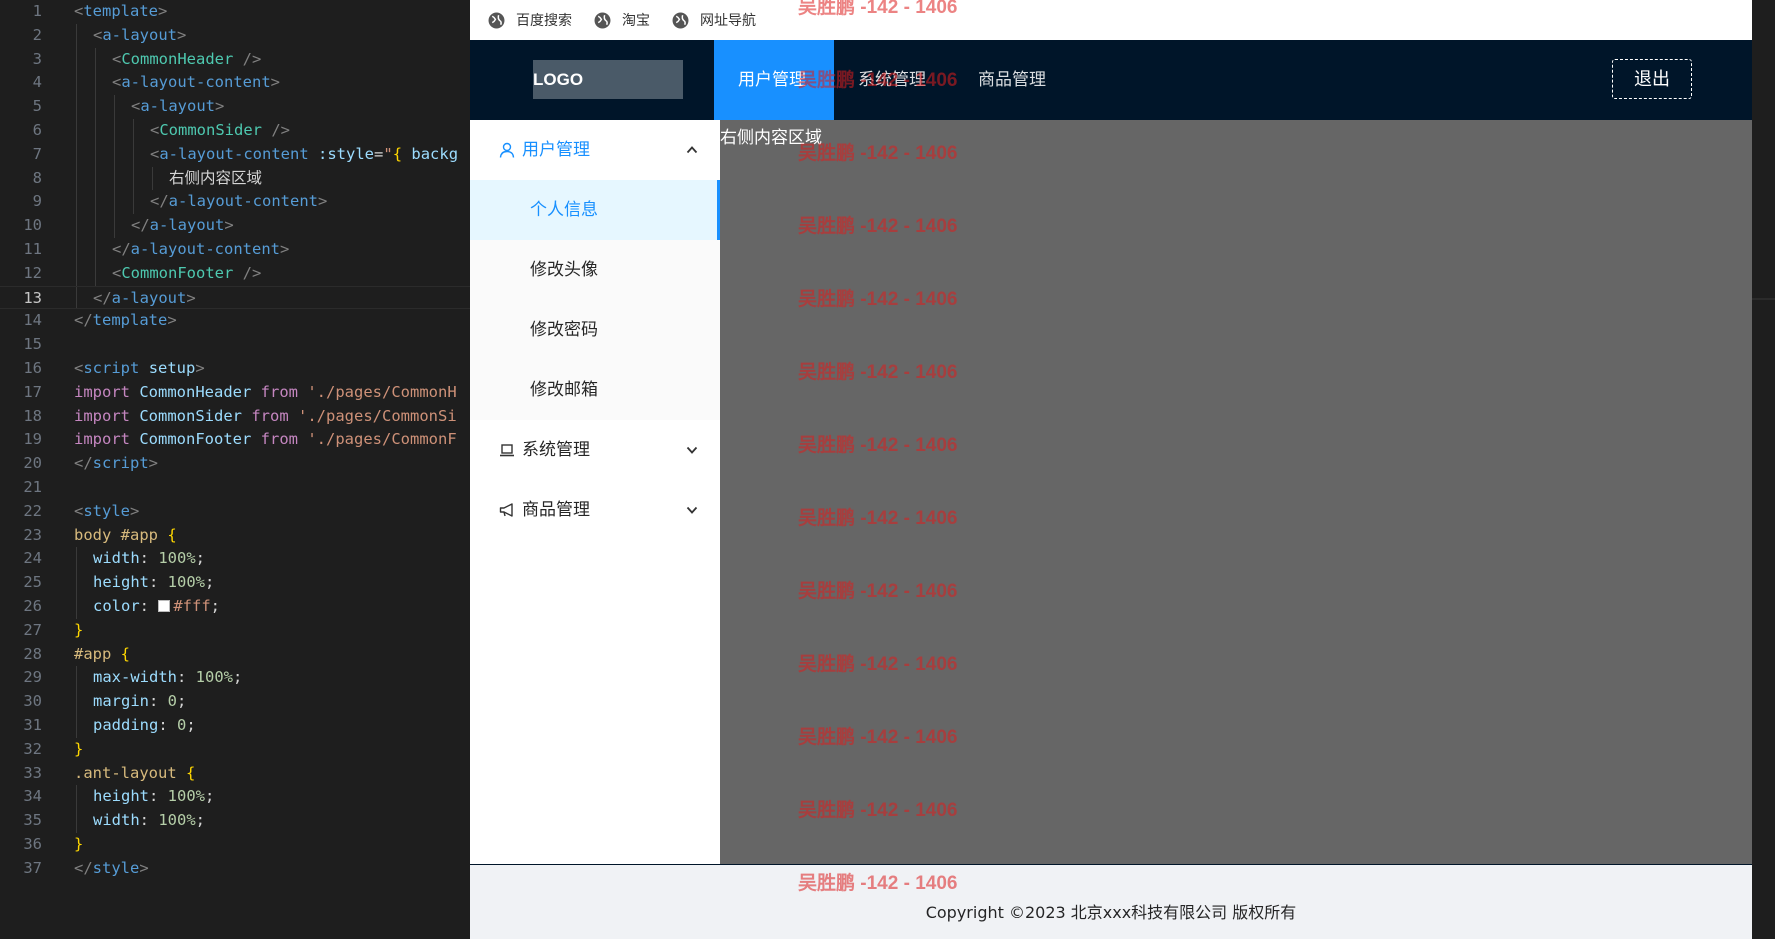 The width and height of the screenshot is (1775, 939). What do you see at coordinates (37, 129) in the screenshot?
I see `line-number: 6` at bounding box center [37, 129].